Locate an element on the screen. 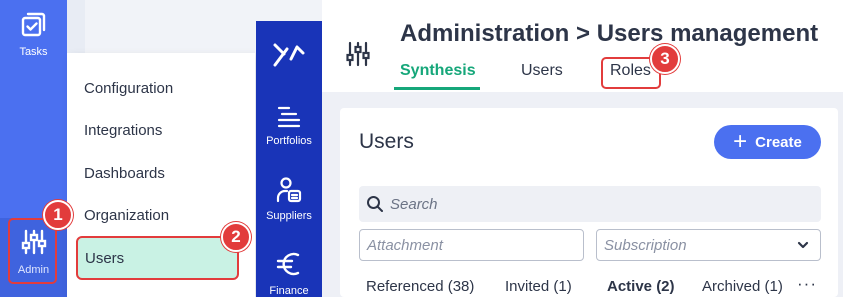  page-title: Administration > Users management is located at coordinates (609, 33).